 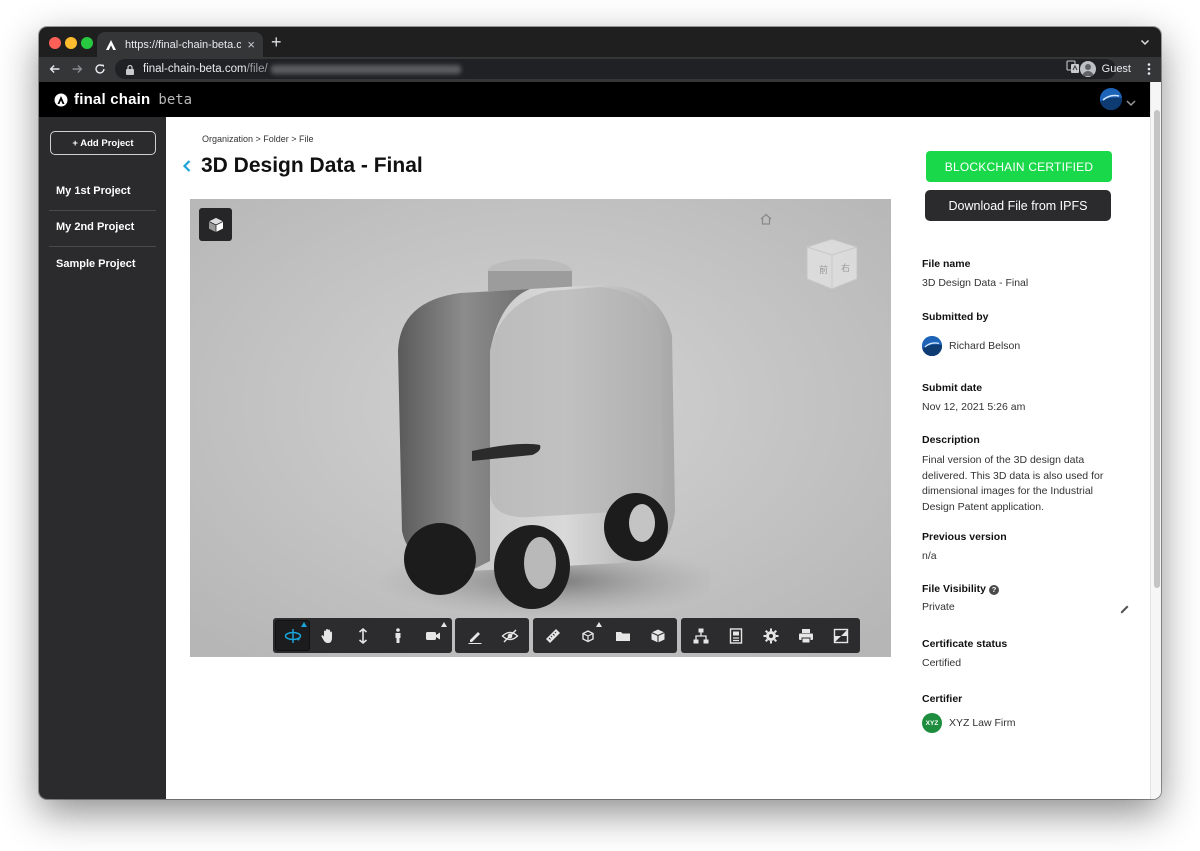 I want to click on previous-version-label: Previous version, so click(x=964, y=537).